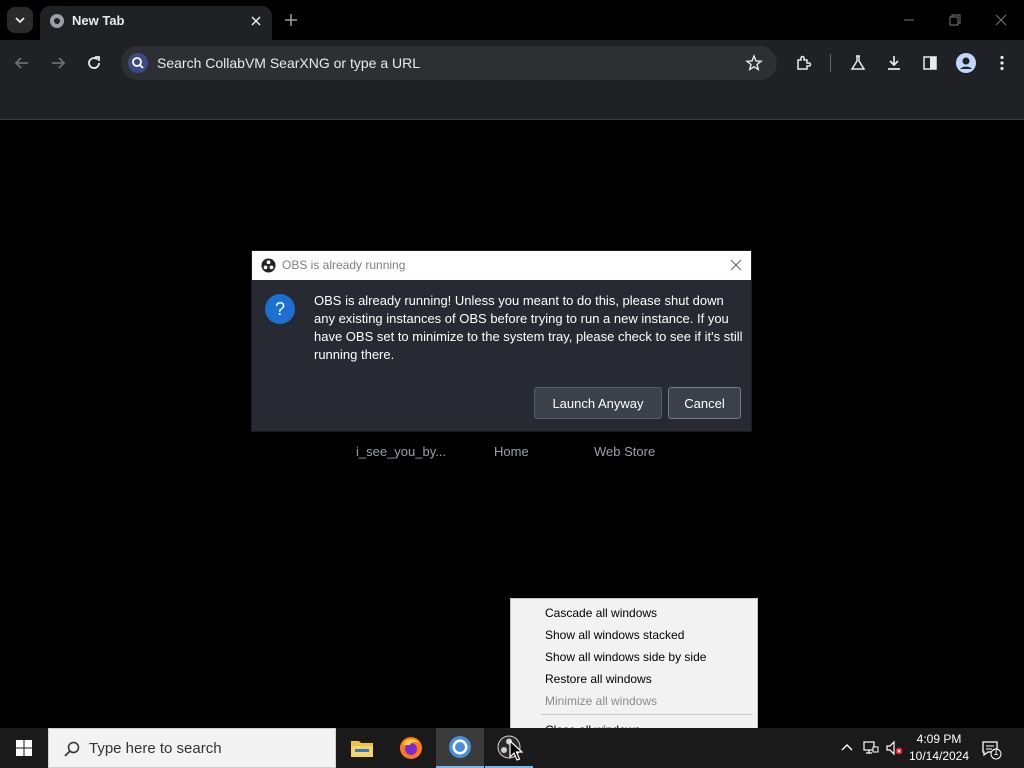  Describe the element at coordinates (871, 748) in the screenshot. I see `network-icon` at that location.